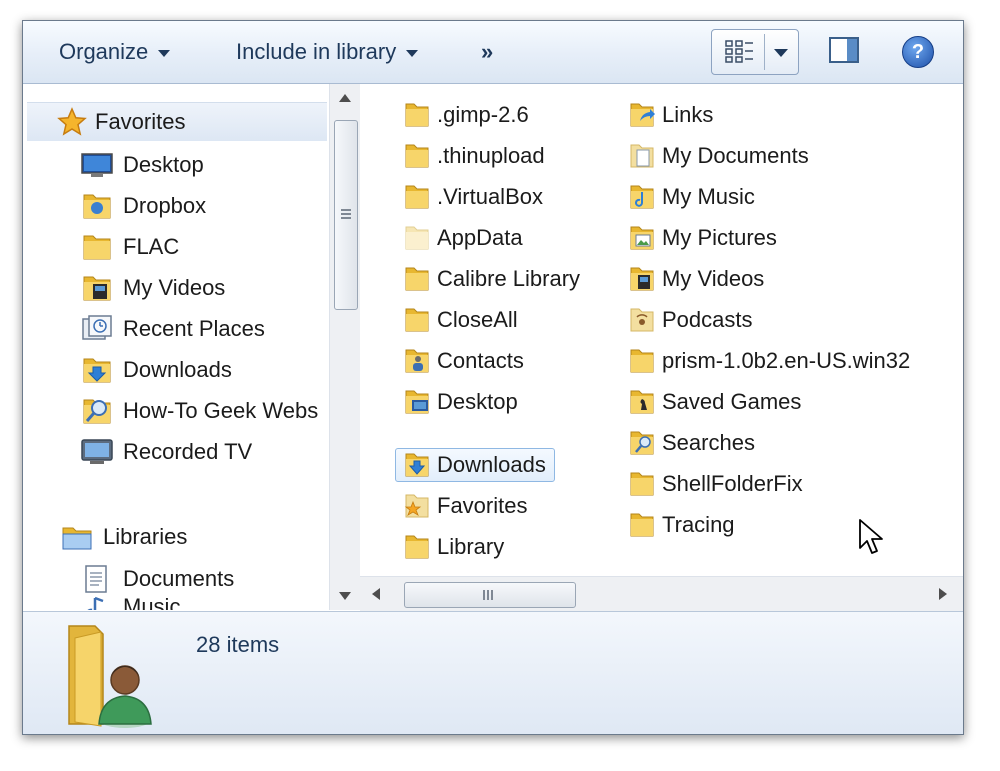  What do you see at coordinates (199, 411) in the screenshot?
I see `nav-item-how-to-geek: How-To Geek Webs` at bounding box center [199, 411].